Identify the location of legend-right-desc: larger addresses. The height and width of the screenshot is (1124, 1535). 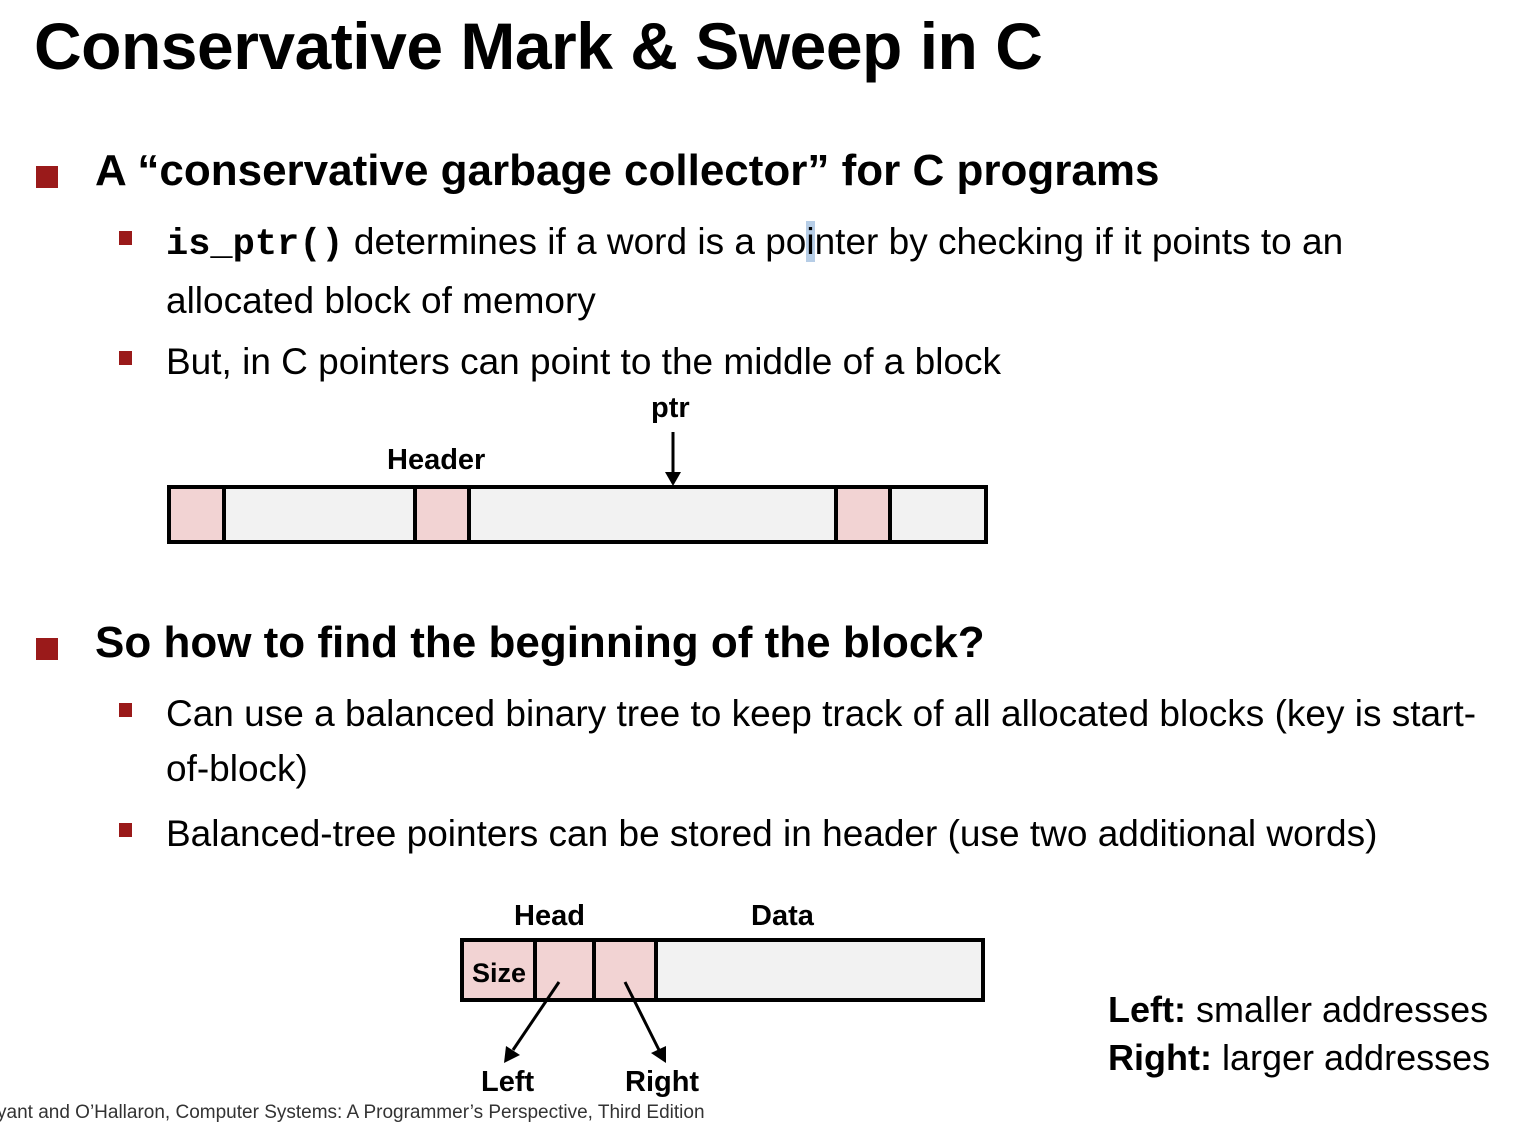
(1351, 1057).